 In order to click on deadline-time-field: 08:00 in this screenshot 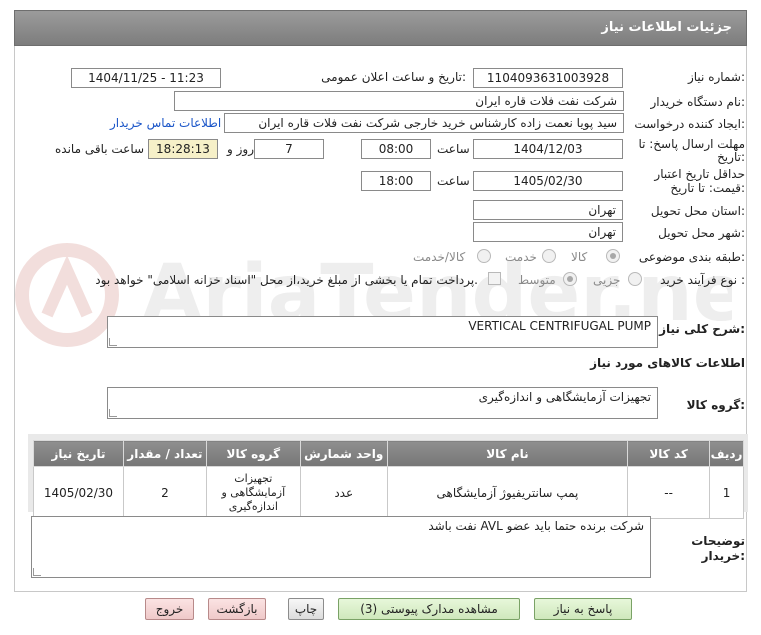, I will do `click(396, 149)`.